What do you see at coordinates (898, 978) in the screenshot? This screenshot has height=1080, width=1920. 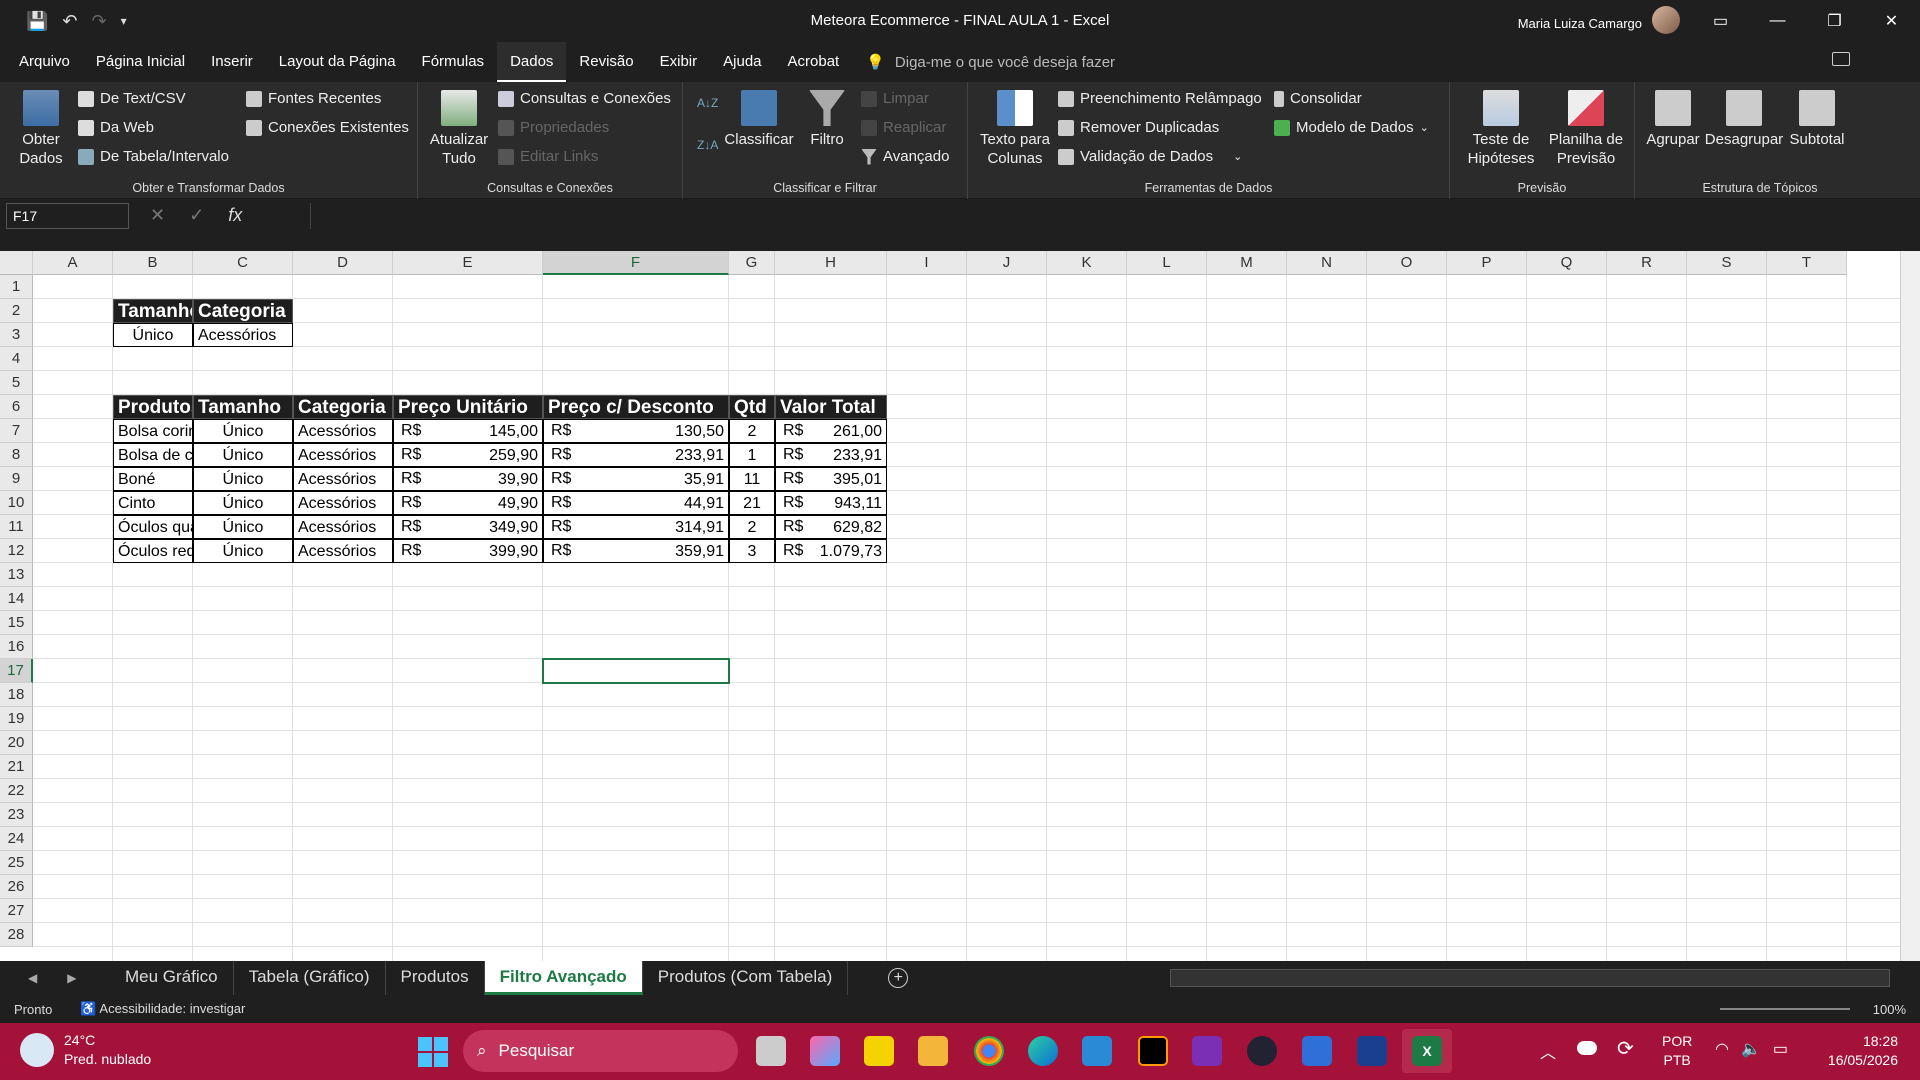 I see `add-sheet-icon: +` at bounding box center [898, 978].